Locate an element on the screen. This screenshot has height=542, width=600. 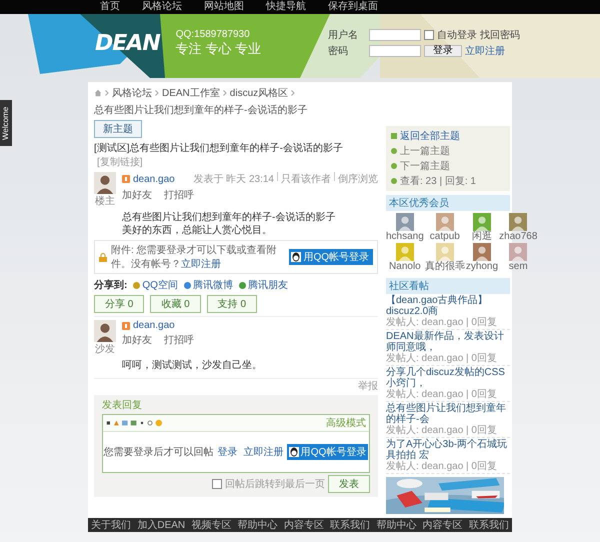
share-count-button: 收藏 0 is located at coordinates (175, 304).